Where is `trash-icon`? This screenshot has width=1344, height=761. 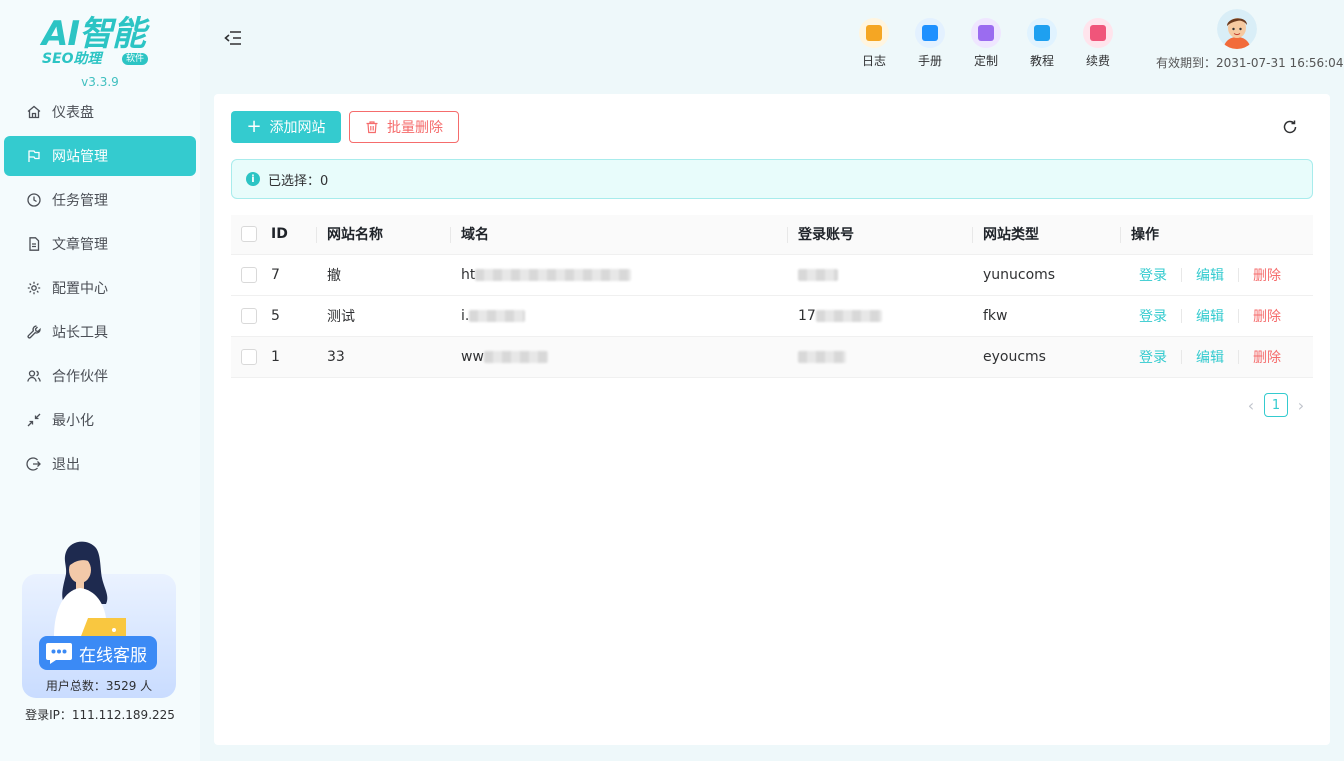
trash-icon is located at coordinates (372, 127).